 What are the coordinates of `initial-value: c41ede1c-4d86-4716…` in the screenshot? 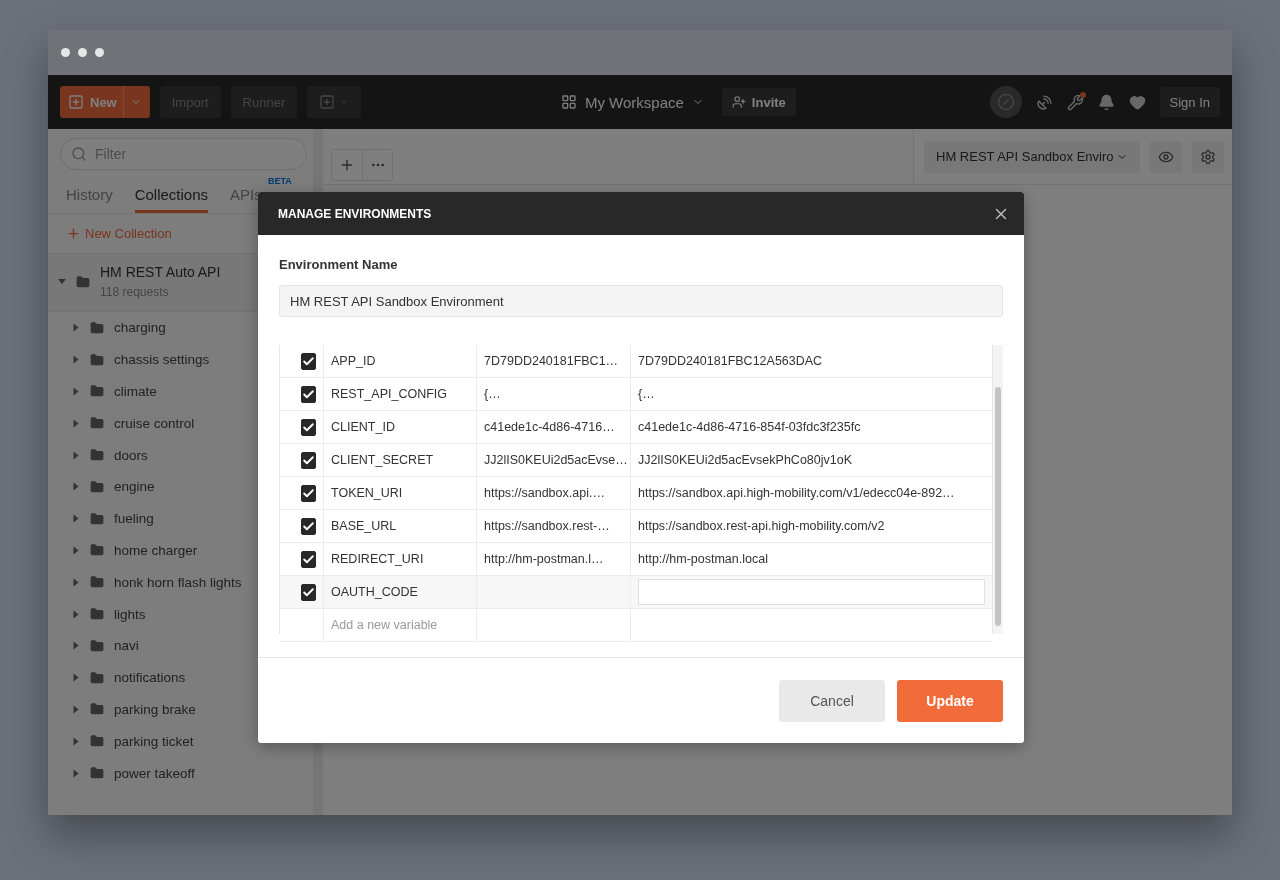 It's located at (549, 427).